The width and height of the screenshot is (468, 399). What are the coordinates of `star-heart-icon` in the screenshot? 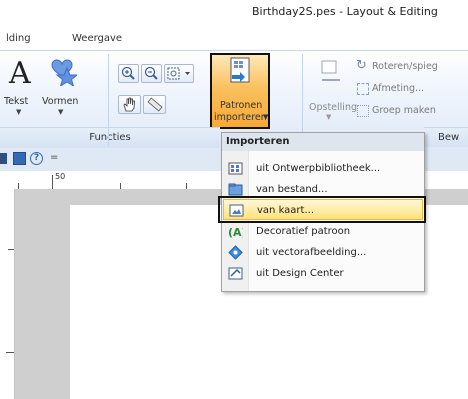 It's located at (64, 72).